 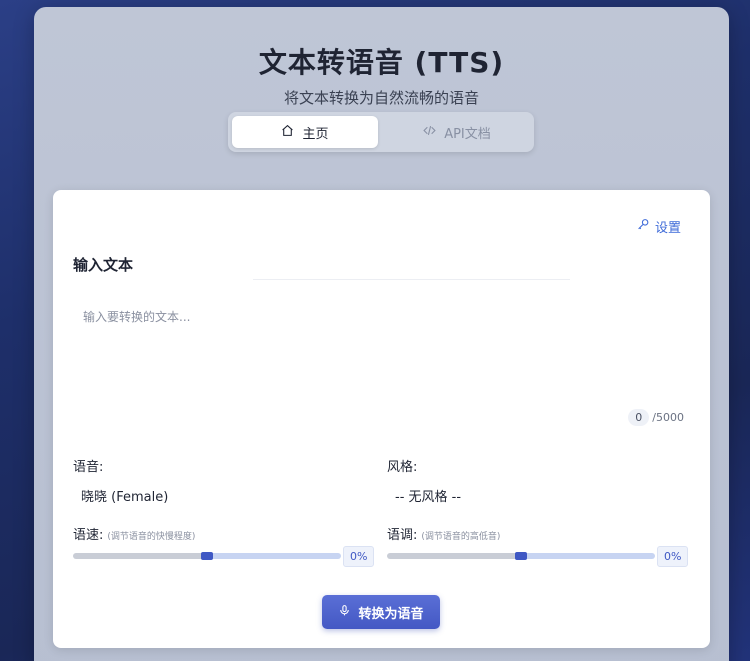 What do you see at coordinates (287, 132) in the screenshot?
I see `home-icon` at bounding box center [287, 132].